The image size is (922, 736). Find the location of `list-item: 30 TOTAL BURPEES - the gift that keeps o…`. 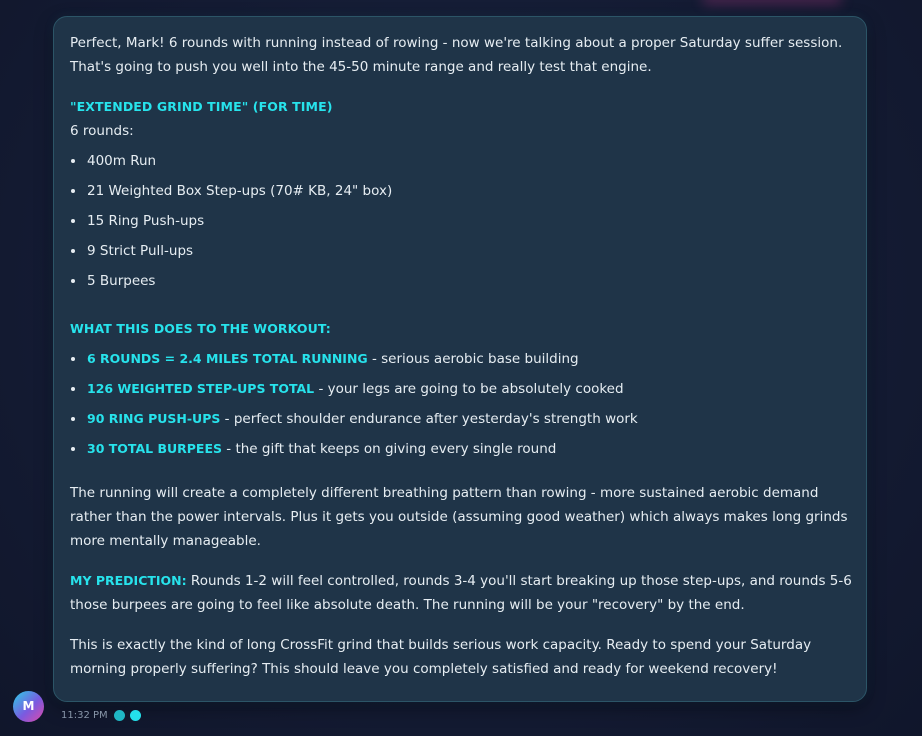

list-item: 30 TOTAL BURPEES - the gift that keeps o… is located at coordinates (461, 449).